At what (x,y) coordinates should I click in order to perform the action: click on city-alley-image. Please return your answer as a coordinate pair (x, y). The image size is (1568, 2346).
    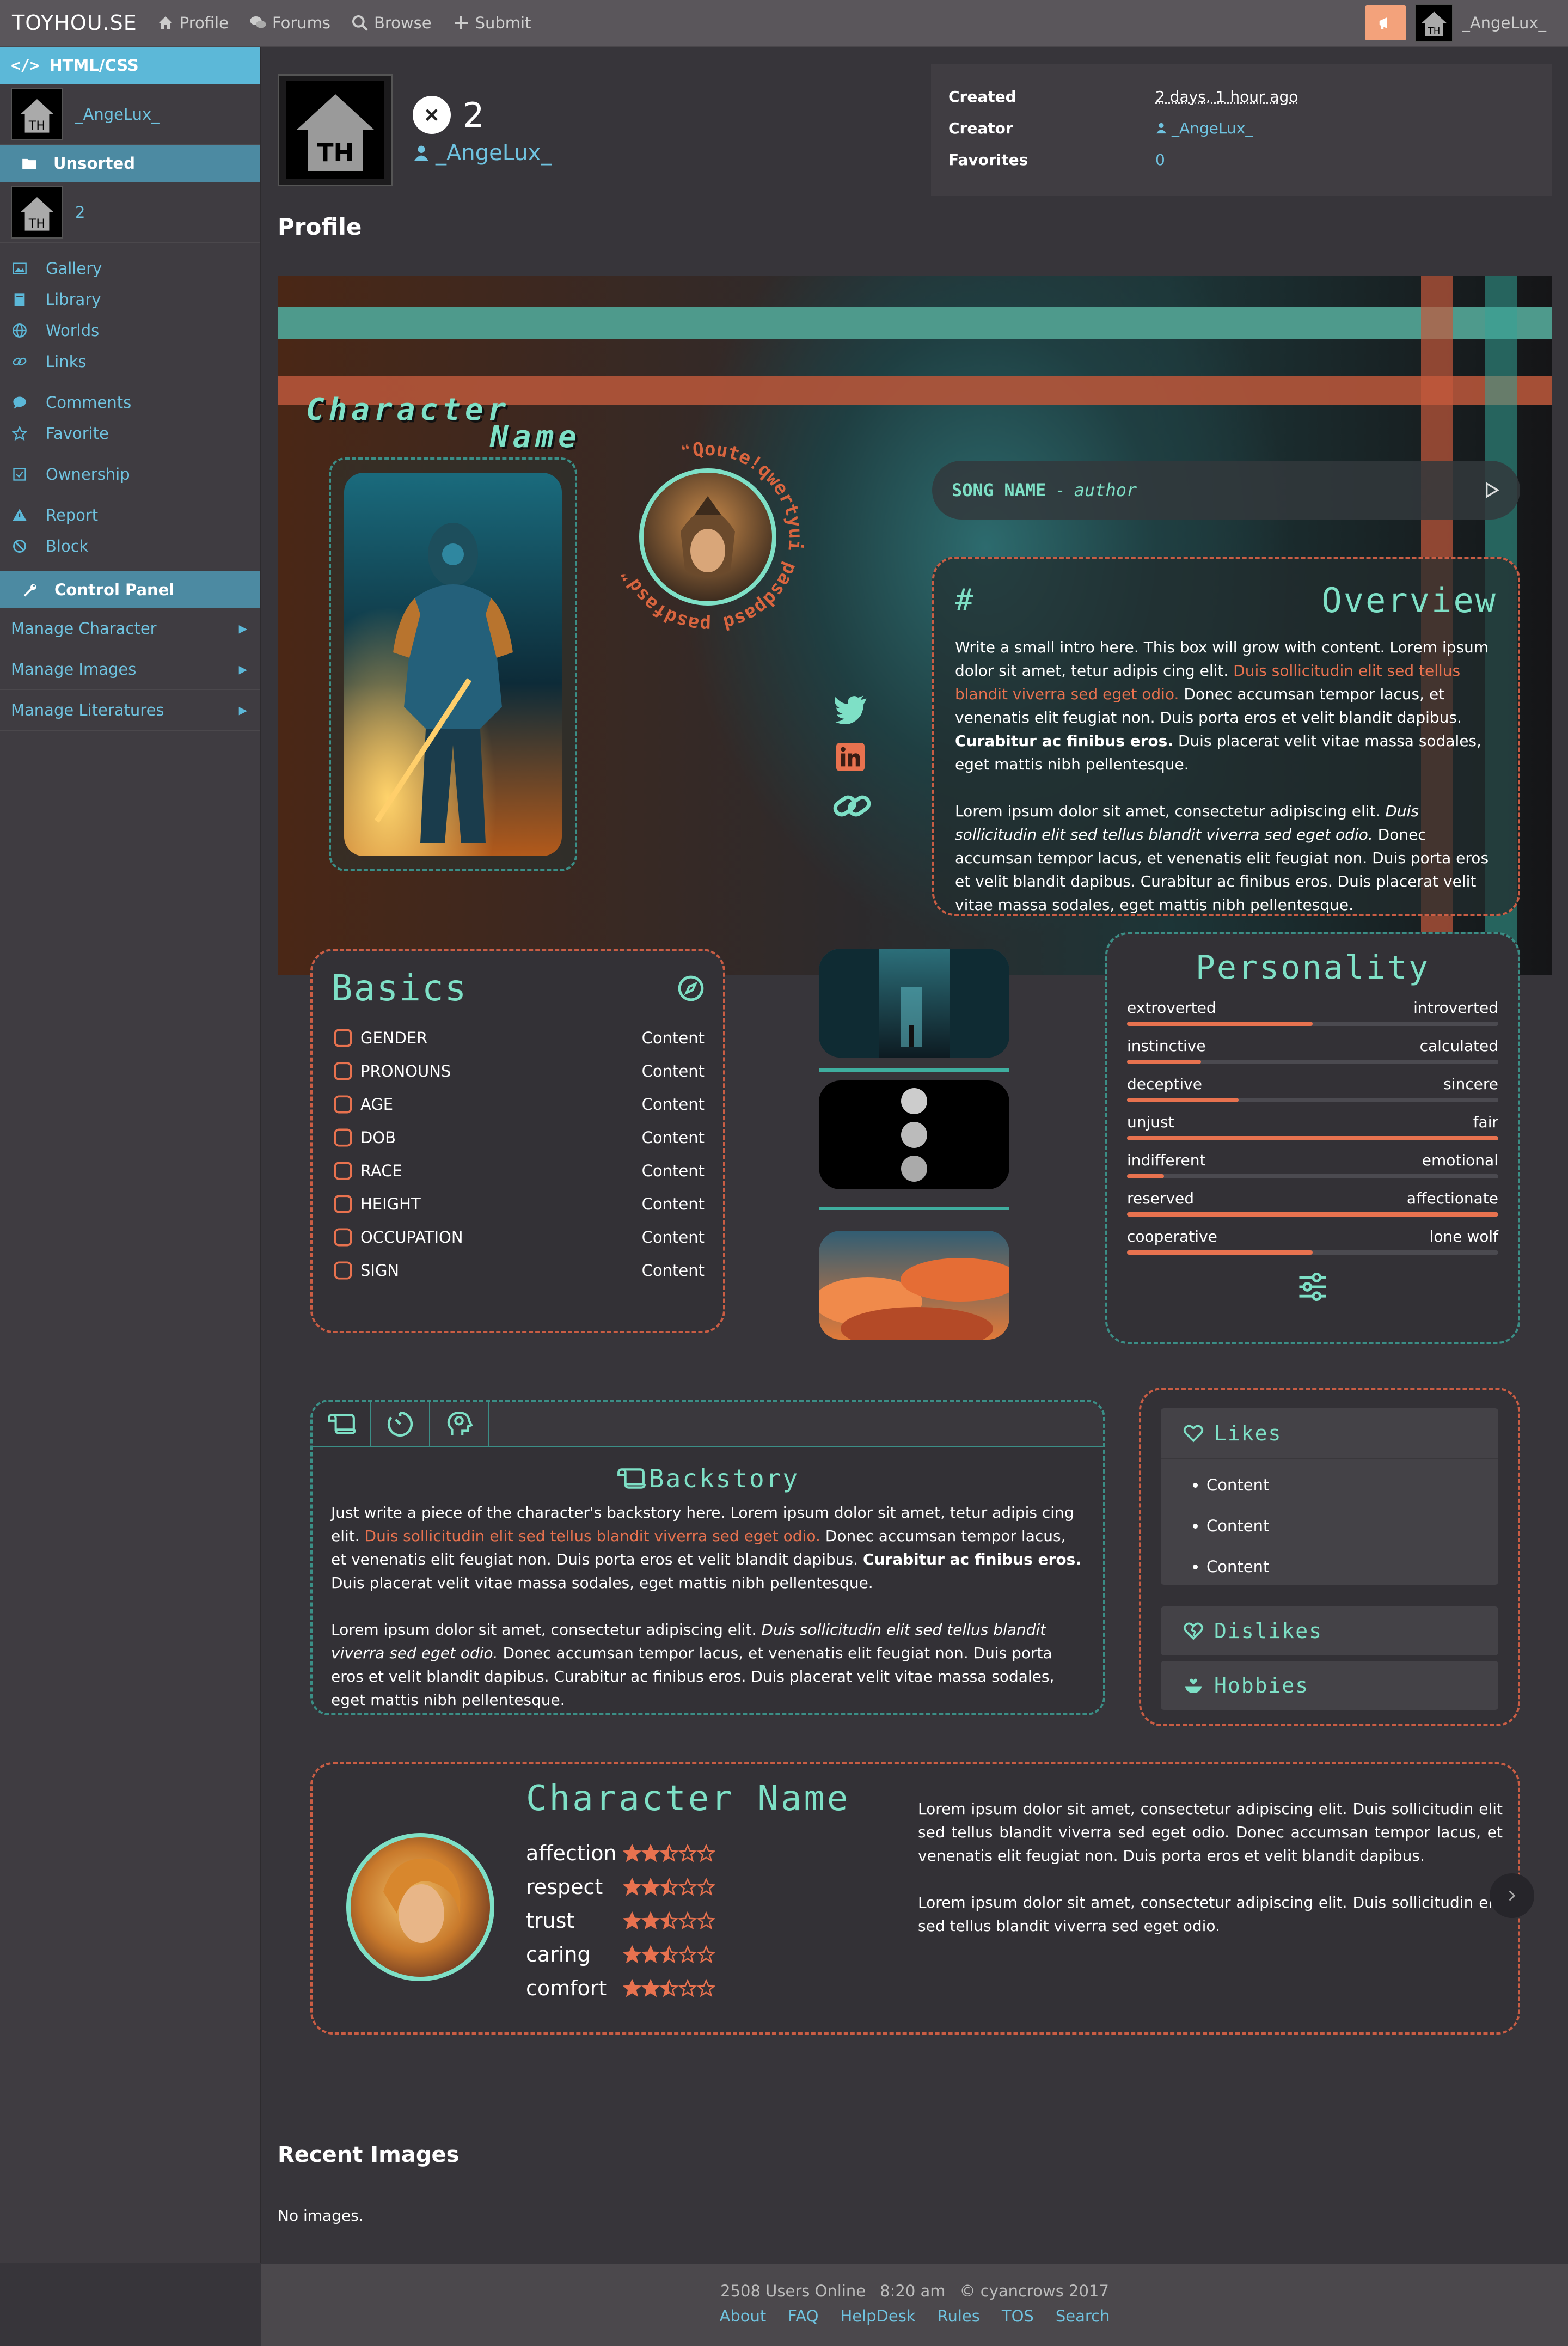
    Looking at the image, I should click on (914, 1003).